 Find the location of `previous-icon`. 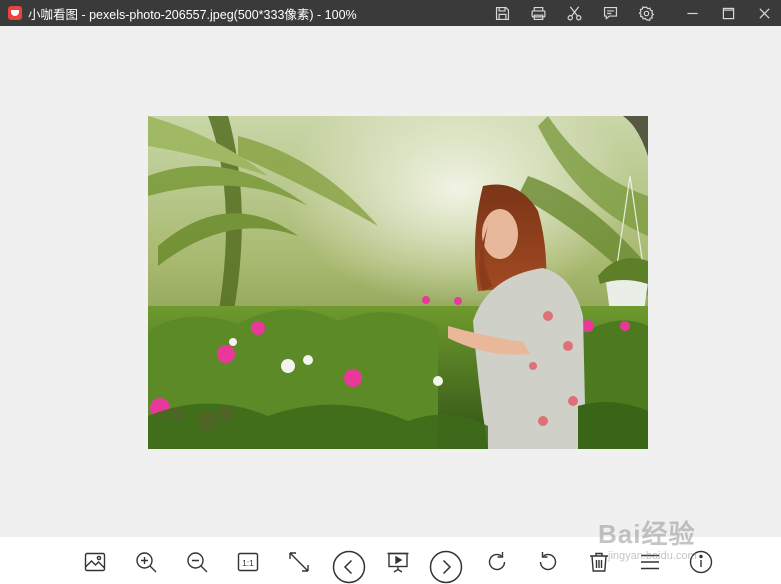

previous-icon is located at coordinates (349, 567).